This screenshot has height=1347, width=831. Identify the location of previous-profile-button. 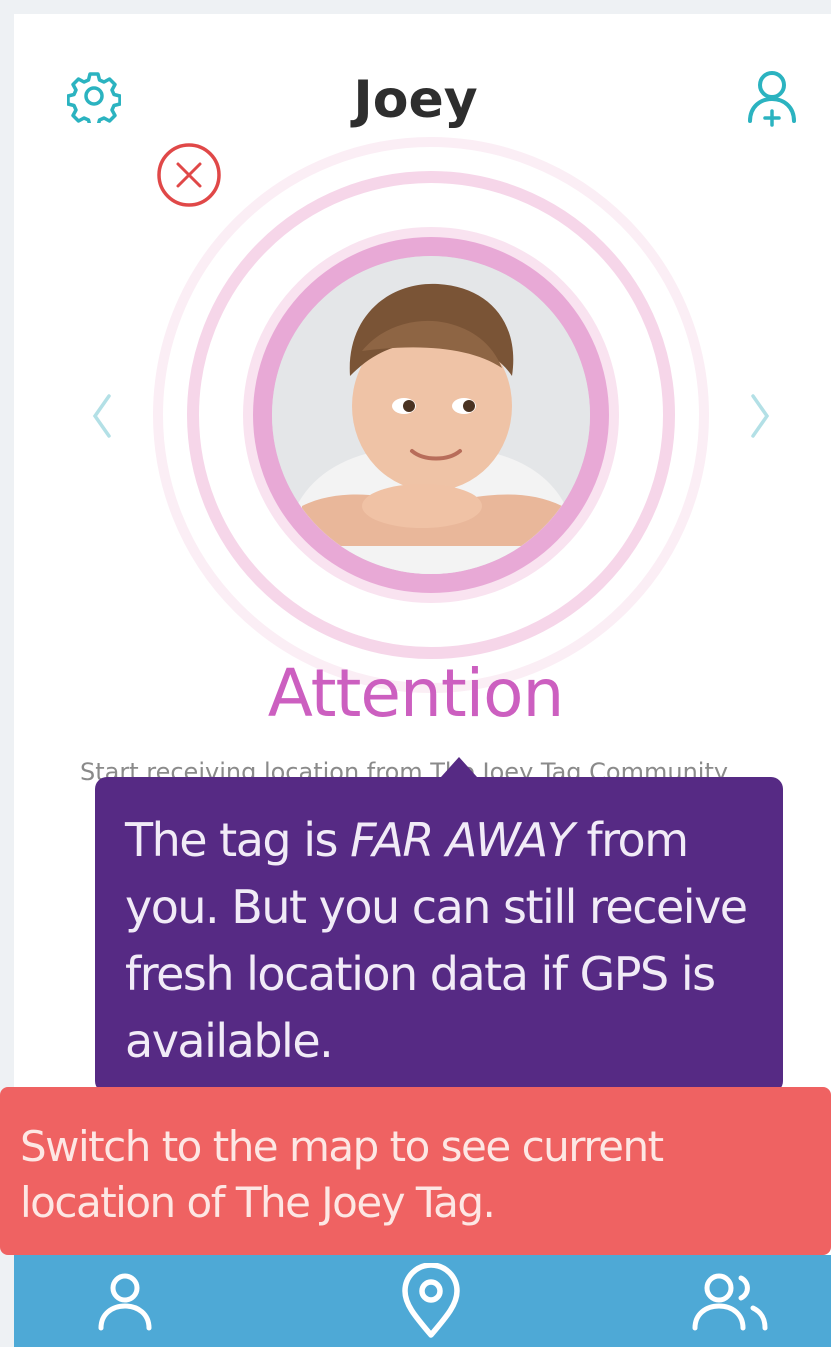
(101, 416).